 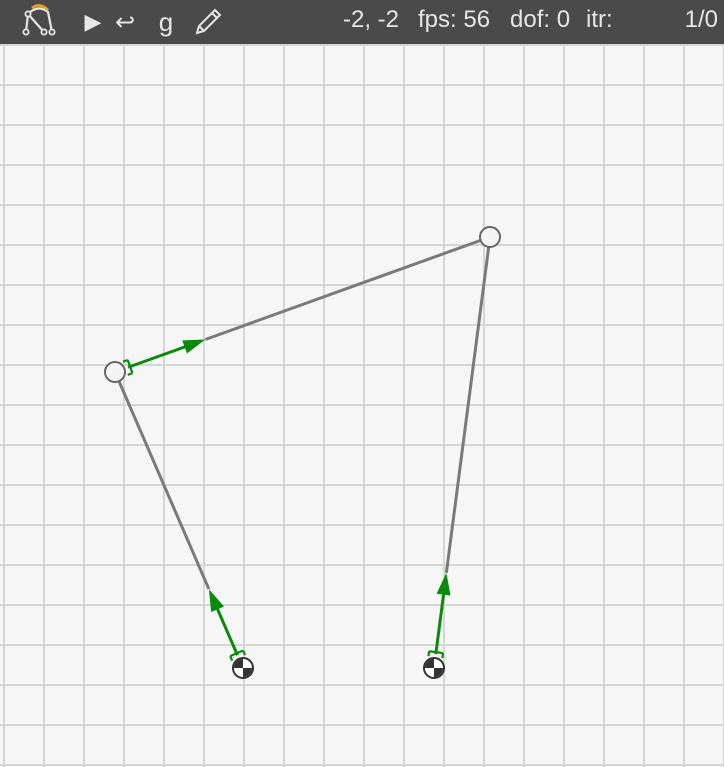 What do you see at coordinates (166, 23) in the screenshot?
I see `gravity-toggle: g` at bounding box center [166, 23].